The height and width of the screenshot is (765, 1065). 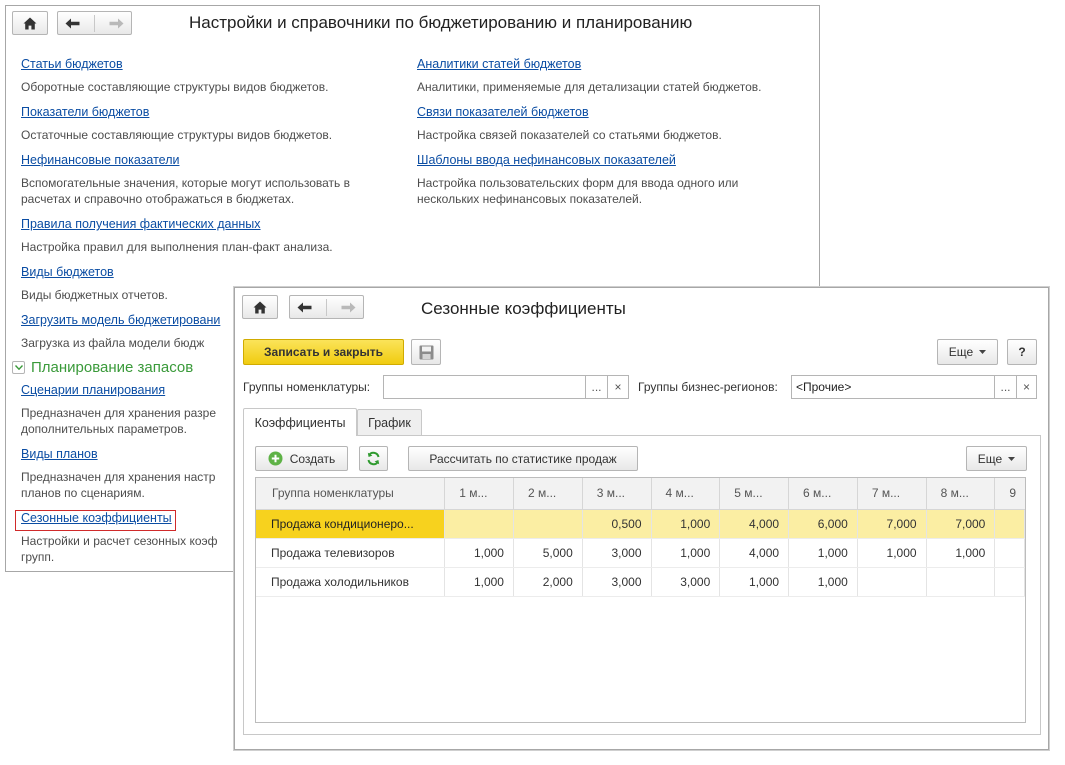 What do you see at coordinates (18, 367) in the screenshot?
I see `group-toggle` at bounding box center [18, 367].